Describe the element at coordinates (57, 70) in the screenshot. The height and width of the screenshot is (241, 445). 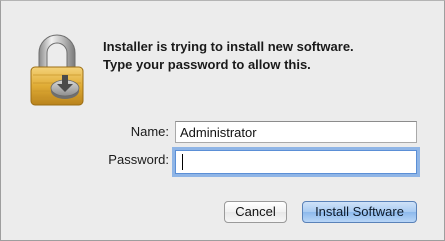
I see `padlock-icon` at that location.